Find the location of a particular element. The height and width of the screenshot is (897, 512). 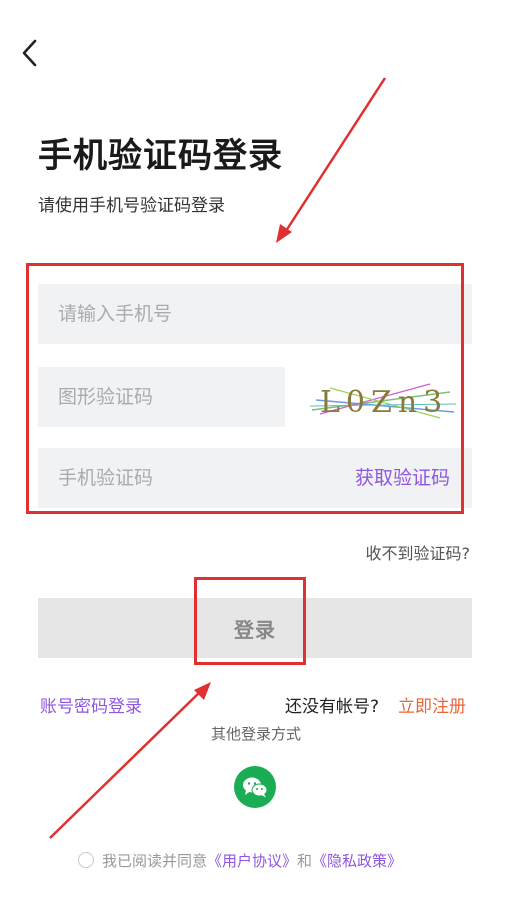

back-button is located at coordinates (29, 53).